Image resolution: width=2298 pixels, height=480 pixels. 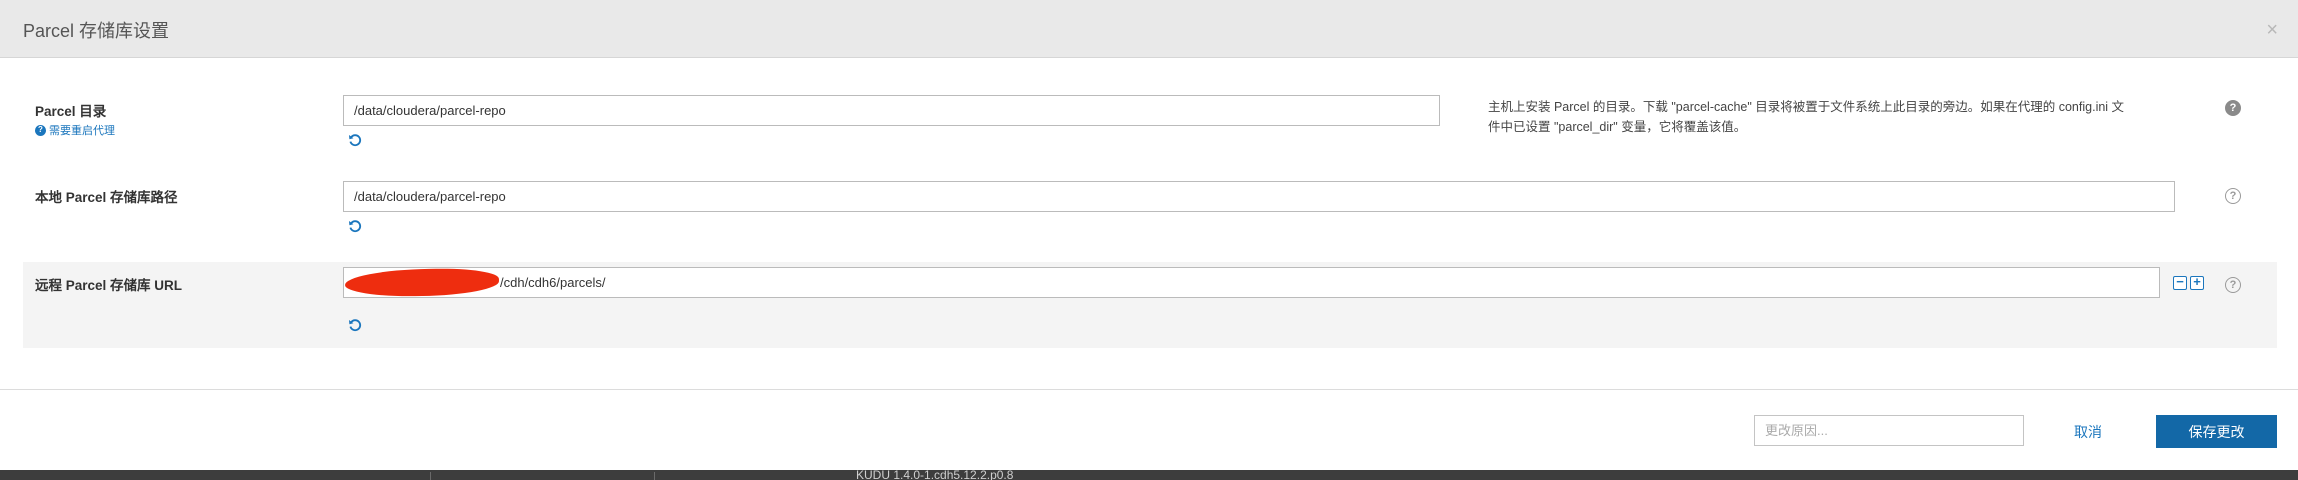 I want to click on background-parcel-text: KUDU 1.4.0-1.cdh5.12.2.p0.8, so click(x=935, y=475).